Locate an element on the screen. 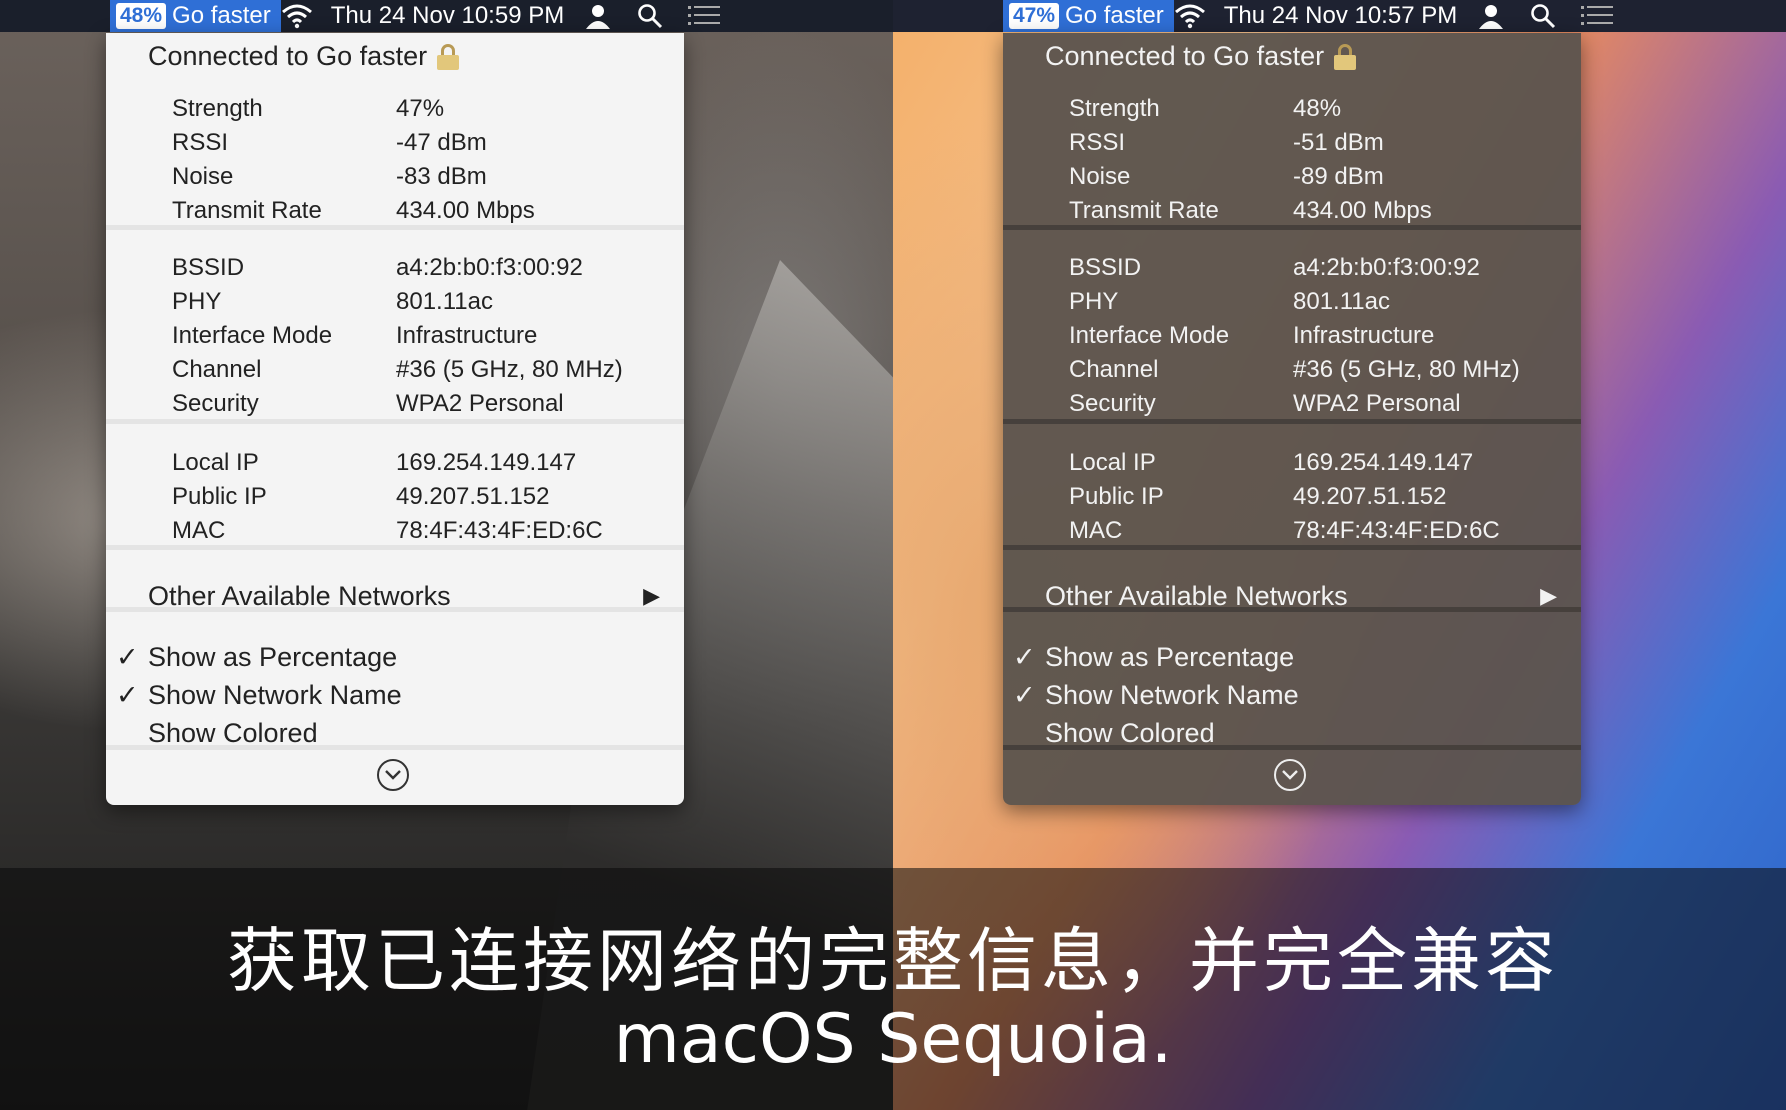 Image resolution: width=1786 pixels, height=1110 pixels. menu-bar: 48% Go faster Thu 24 Nov 10:59 PM is located at coordinates (446, 16).